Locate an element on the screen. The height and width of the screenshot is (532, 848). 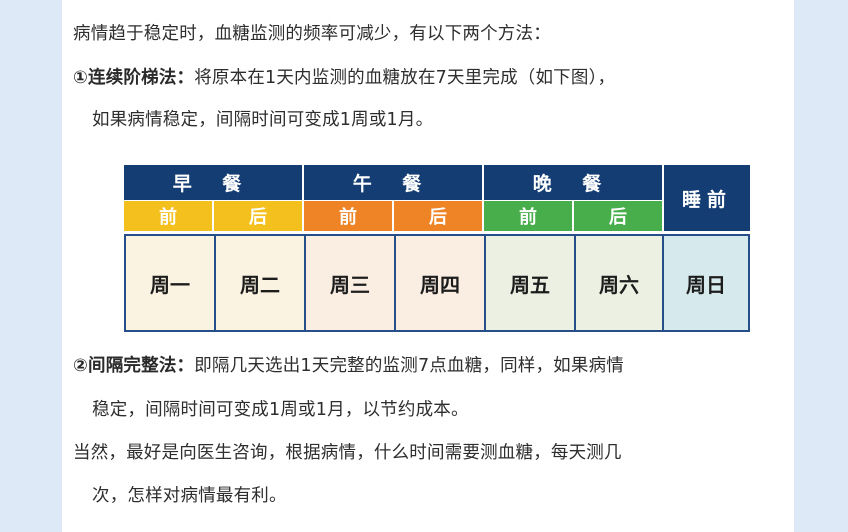
header-lunch: 午 餐 is located at coordinates (393, 182).